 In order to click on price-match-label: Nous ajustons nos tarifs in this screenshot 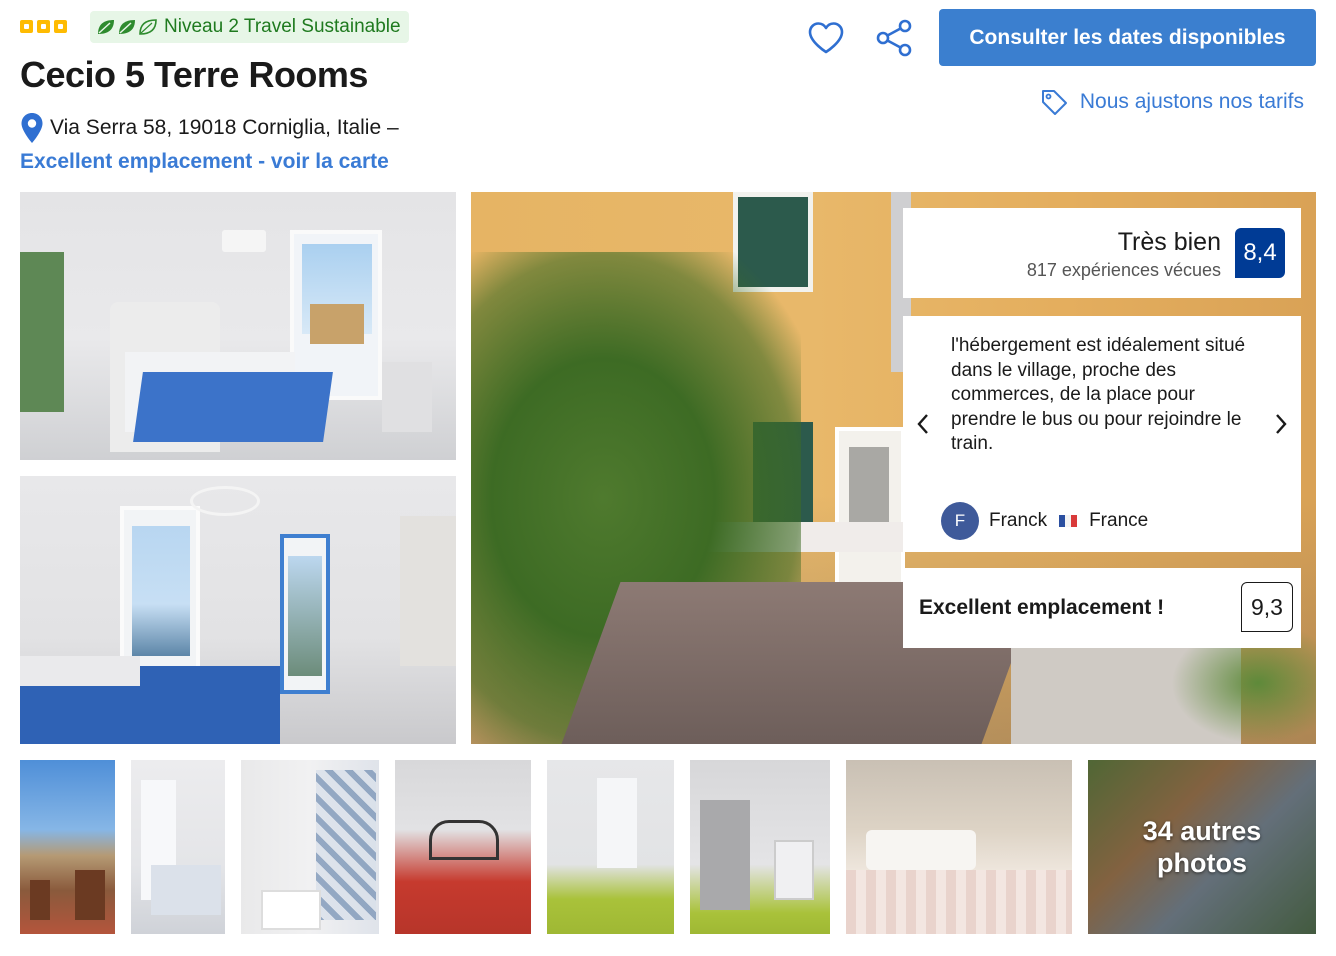, I will do `click(1191, 101)`.